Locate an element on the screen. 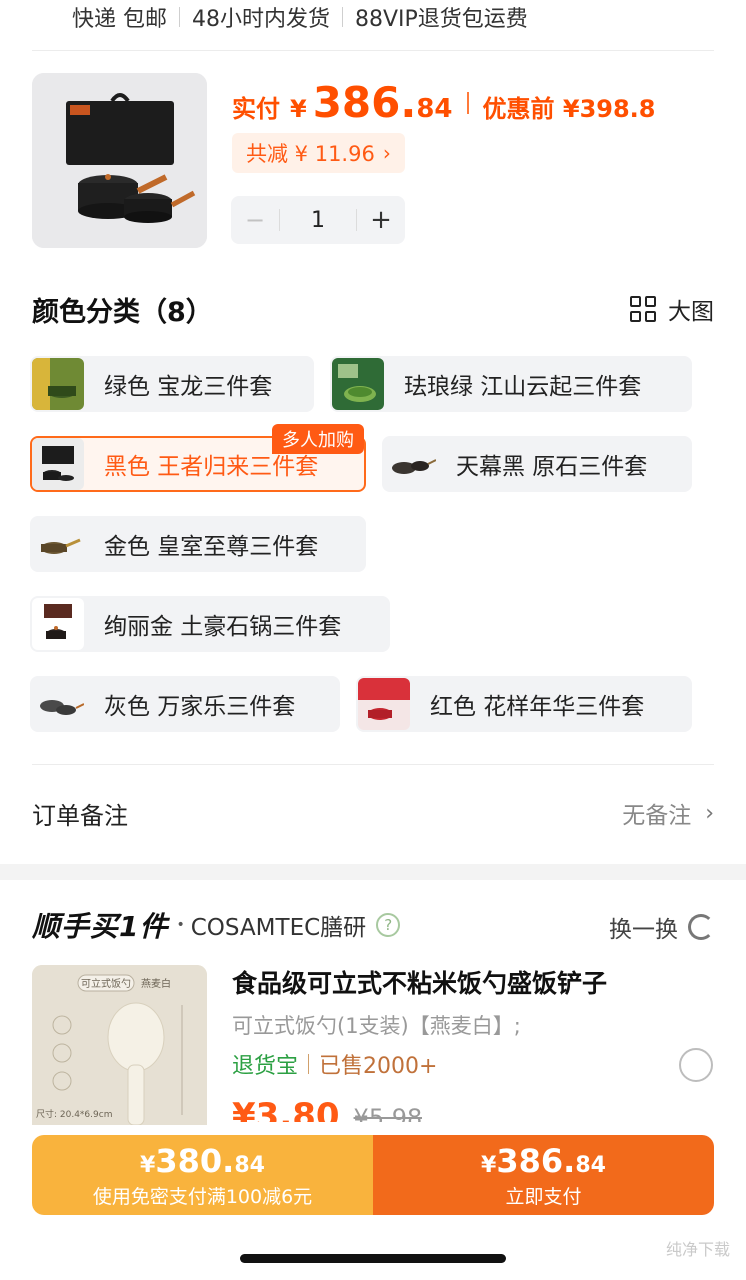  shipping-88vip: 88VIP退货包运费 is located at coordinates (441, 19).